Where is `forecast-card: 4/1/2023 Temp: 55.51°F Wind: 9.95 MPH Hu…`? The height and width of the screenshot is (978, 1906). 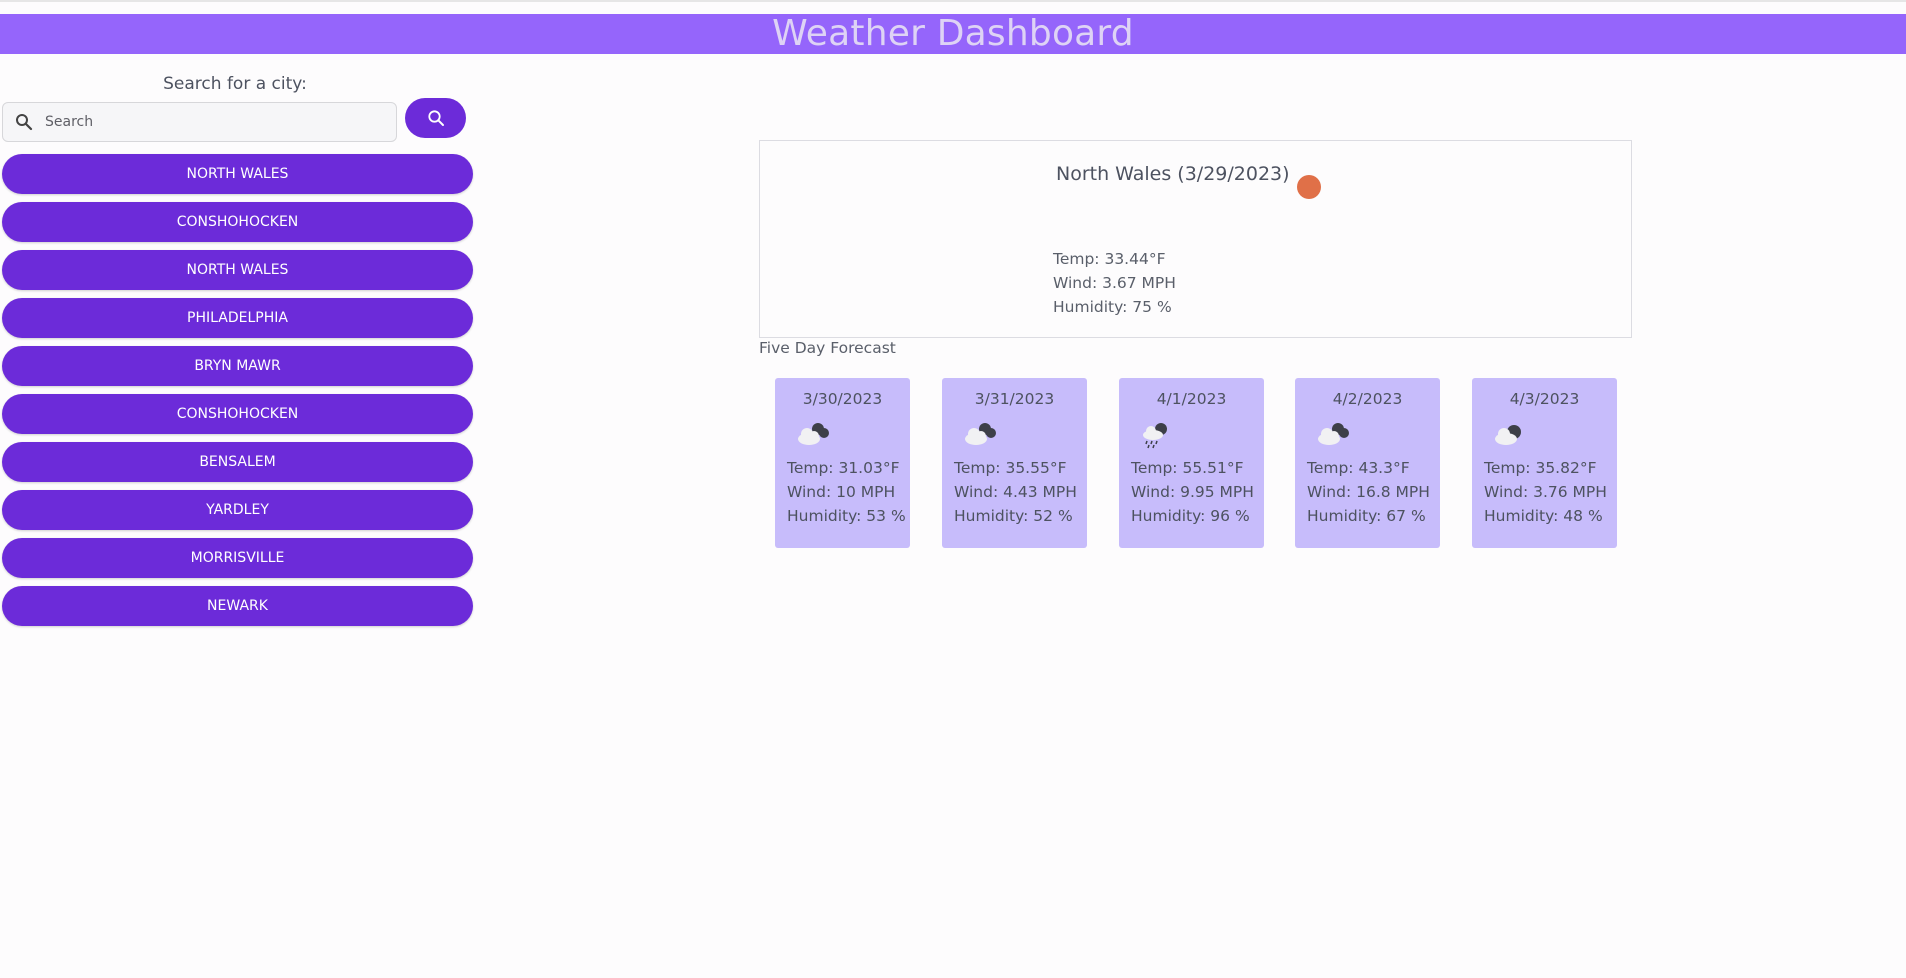 forecast-card: 4/1/2023 Temp: 55.51°F Wind: 9.95 MPH Hu… is located at coordinates (1191, 463).